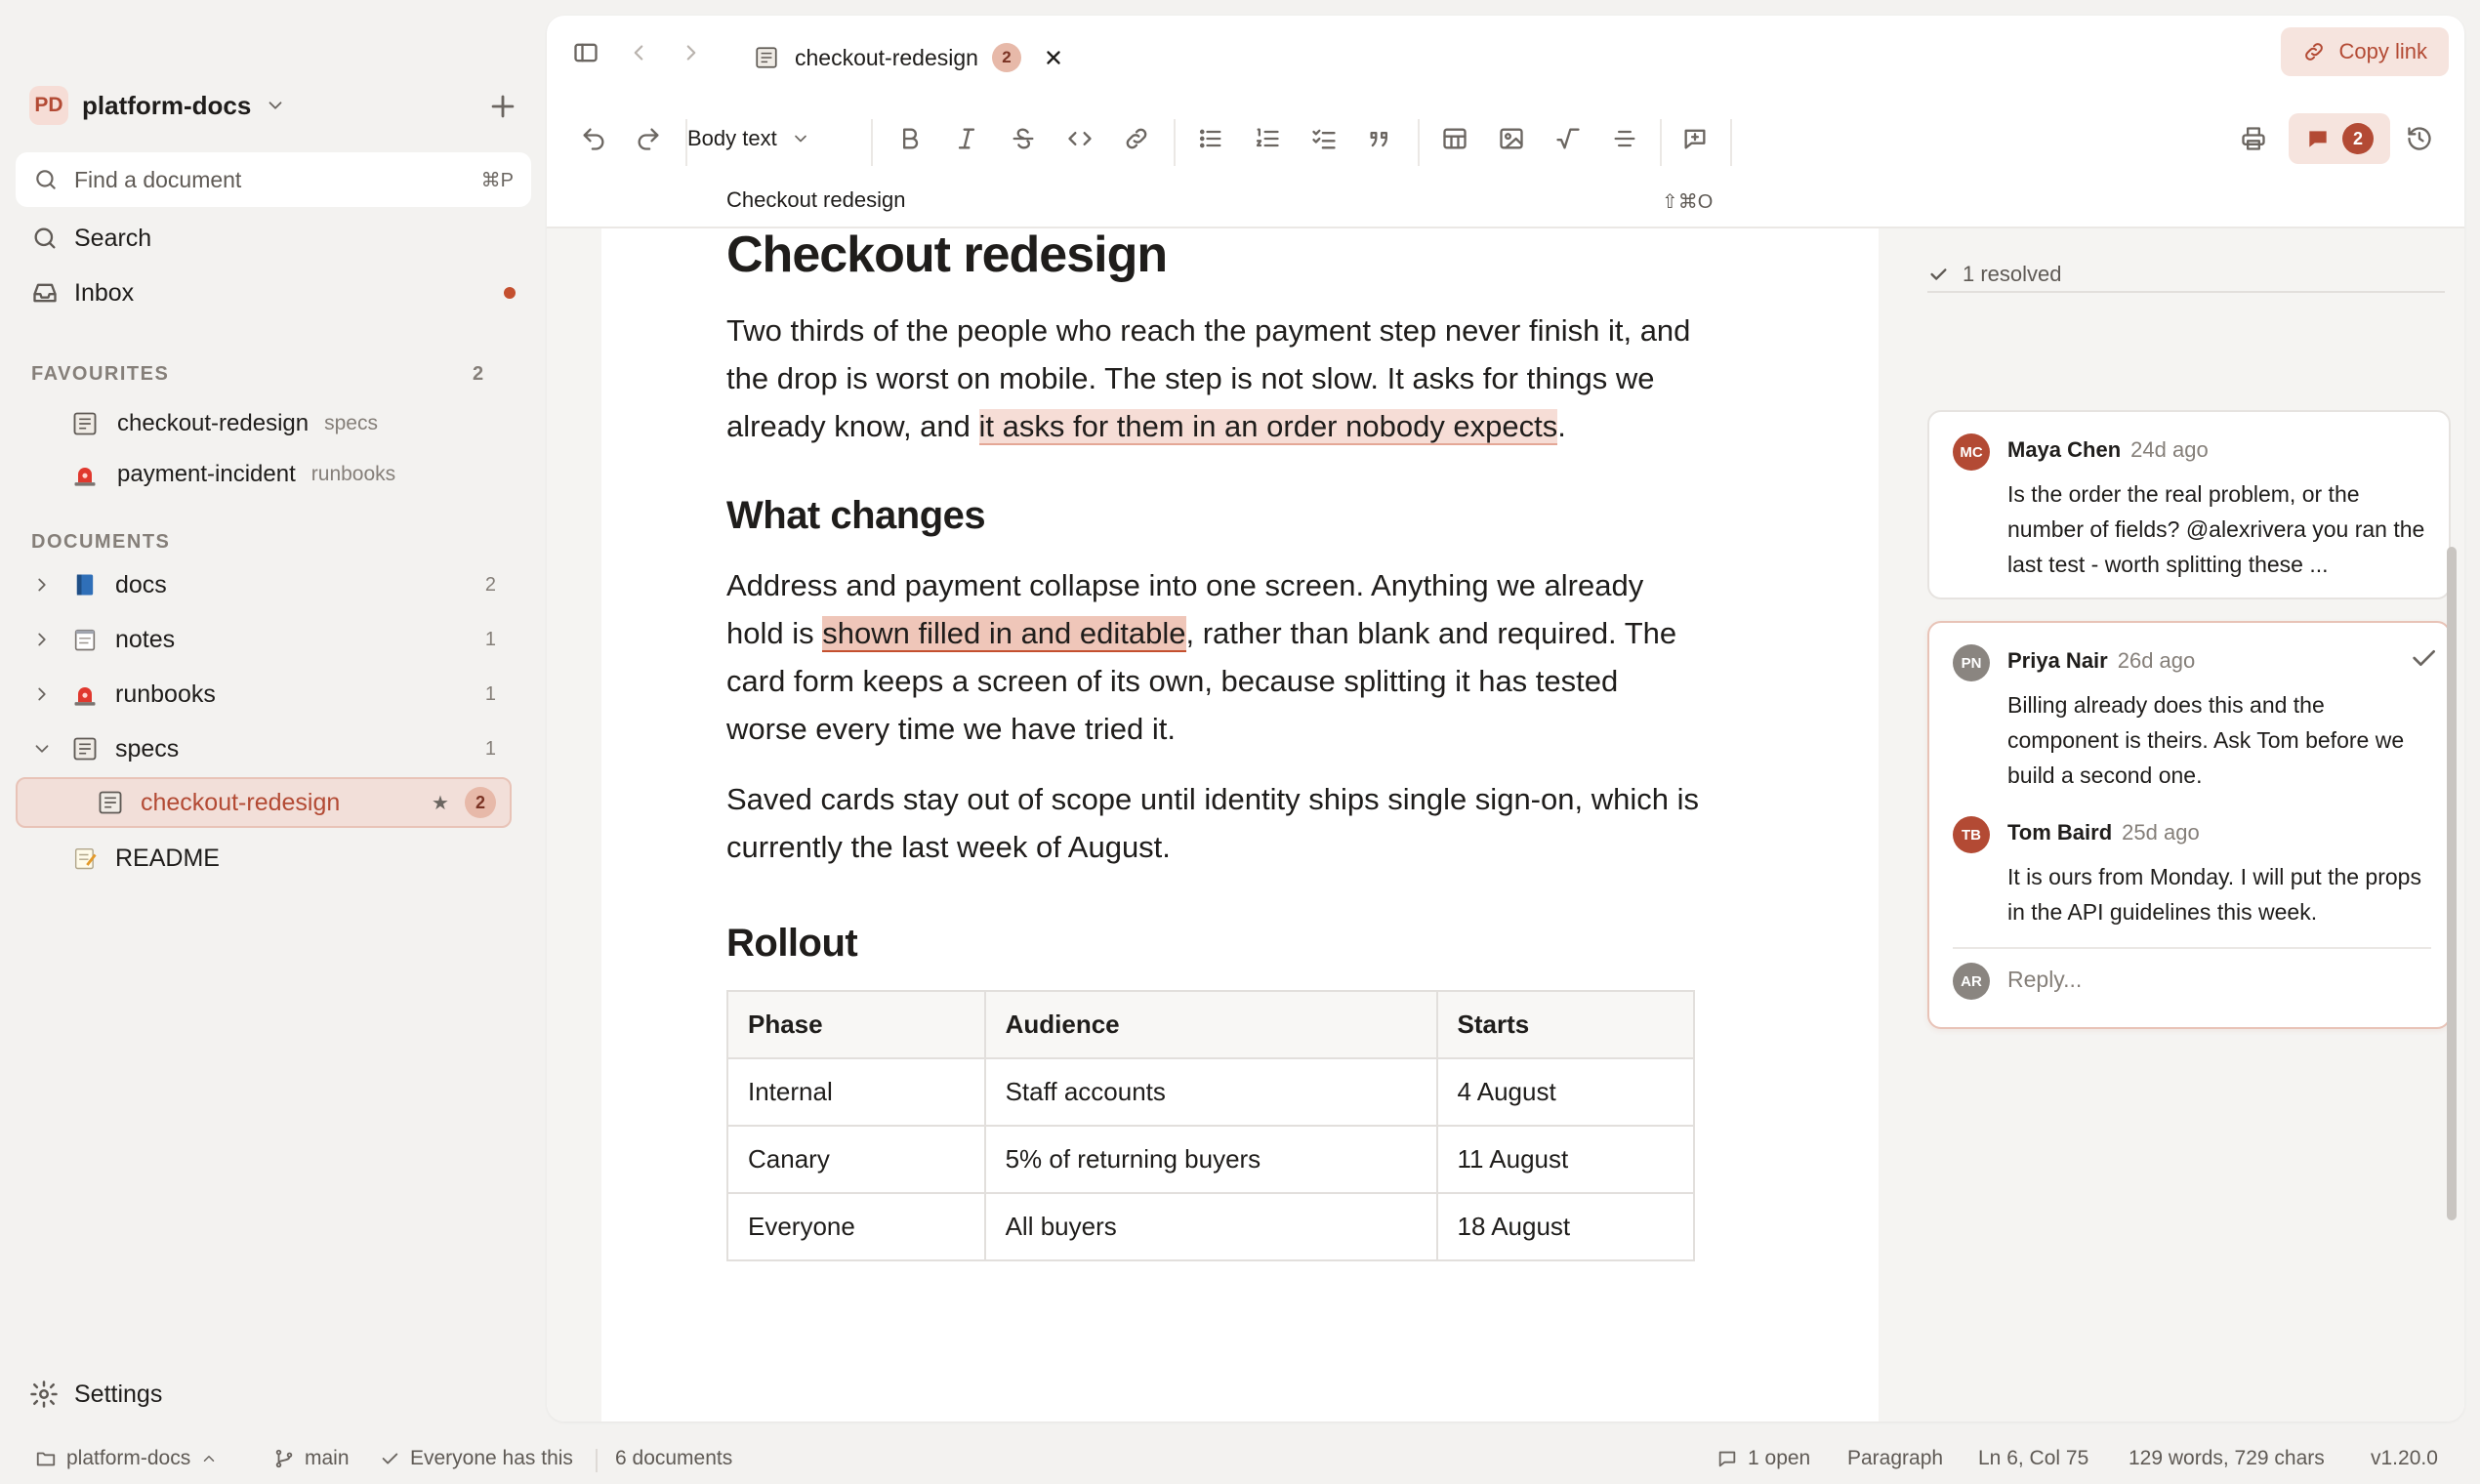 The width and height of the screenshot is (2480, 1484). I want to click on insert-divider-button, so click(1625, 139).